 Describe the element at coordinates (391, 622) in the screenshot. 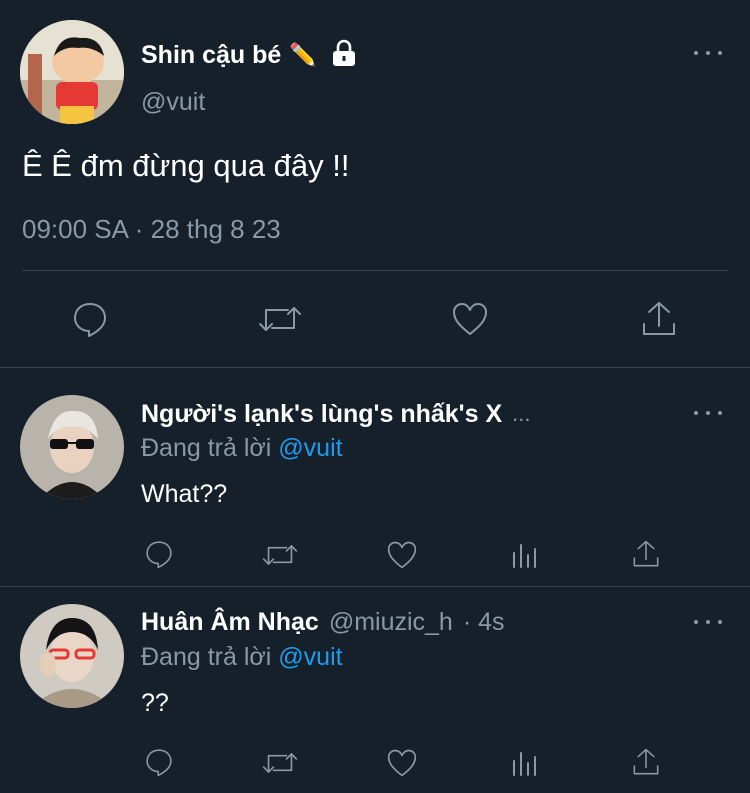

I see `handle: @miuzic_h` at that location.